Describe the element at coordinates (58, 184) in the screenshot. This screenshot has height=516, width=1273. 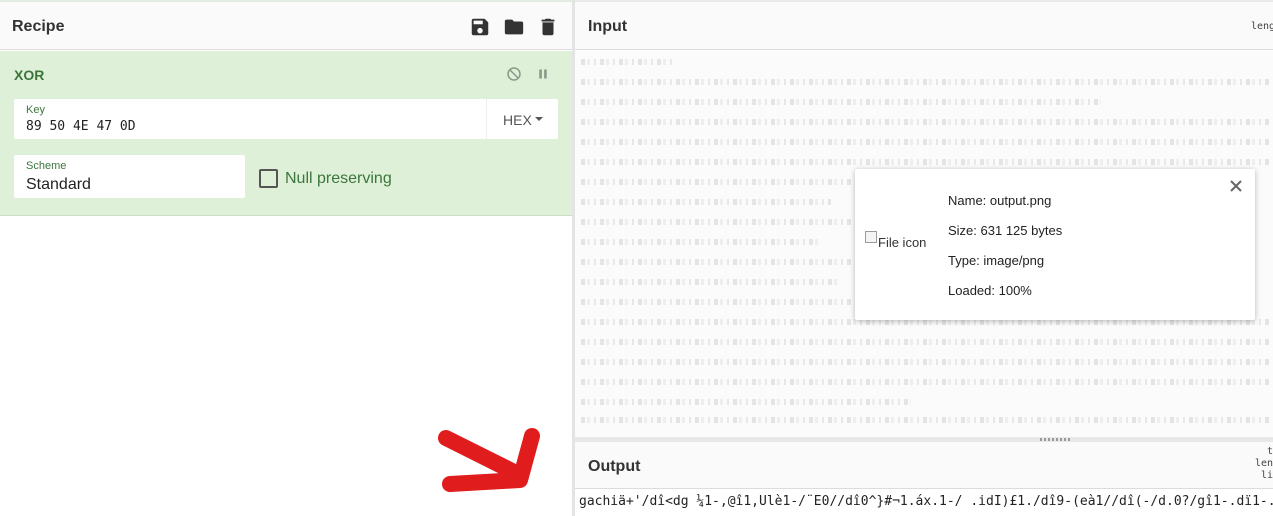
I see `scheme-value: Standard` at that location.